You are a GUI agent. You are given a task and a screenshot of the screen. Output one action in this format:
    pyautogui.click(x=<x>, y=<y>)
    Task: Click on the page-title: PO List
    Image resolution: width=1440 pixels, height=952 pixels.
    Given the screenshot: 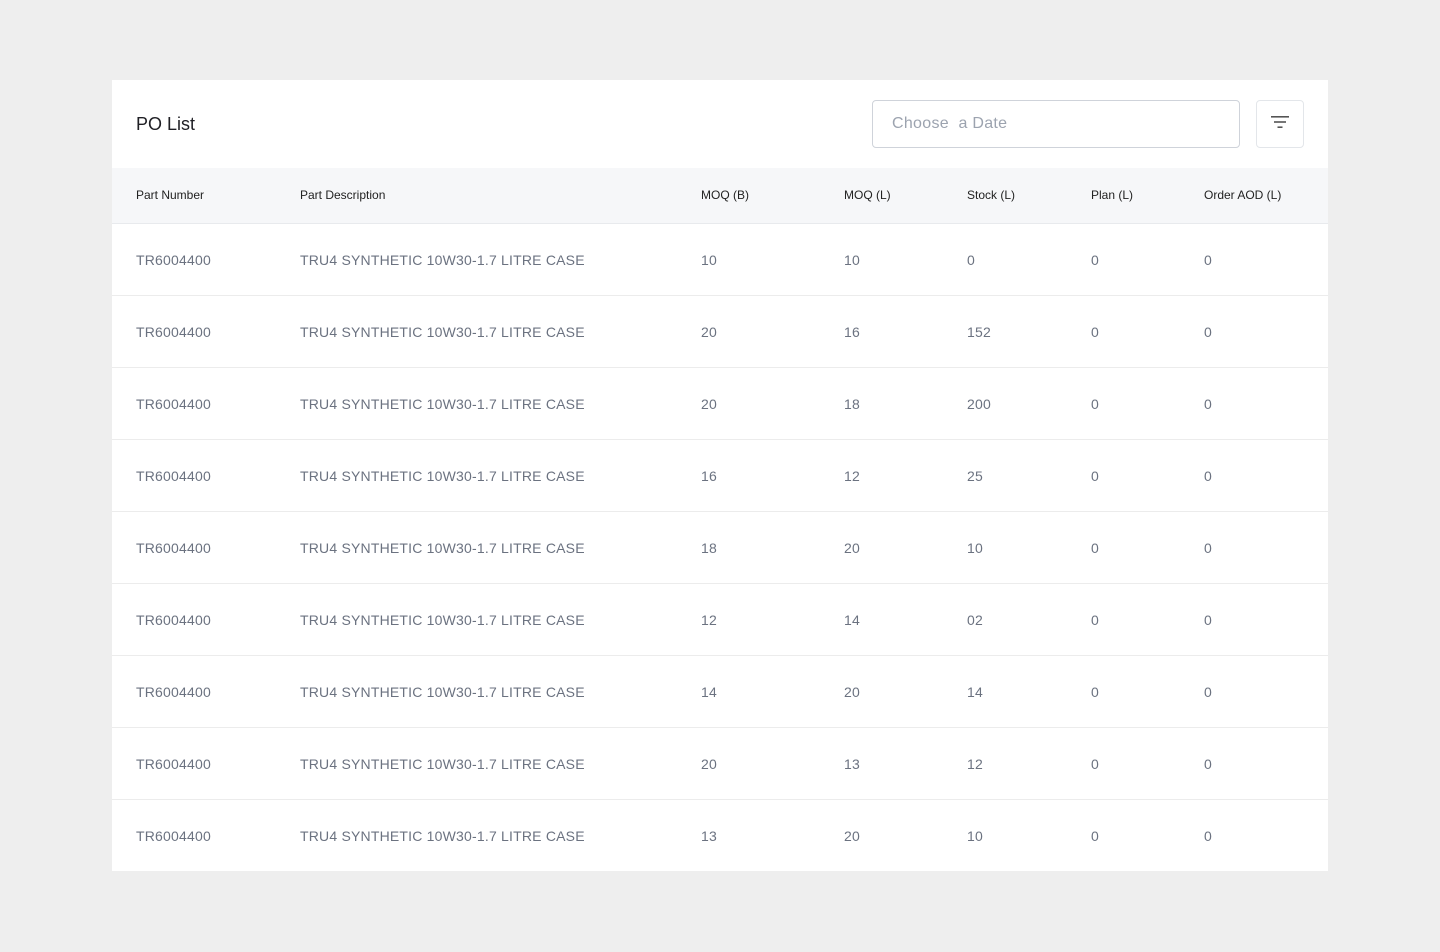 What is the action you would take?
    pyautogui.click(x=166, y=124)
    